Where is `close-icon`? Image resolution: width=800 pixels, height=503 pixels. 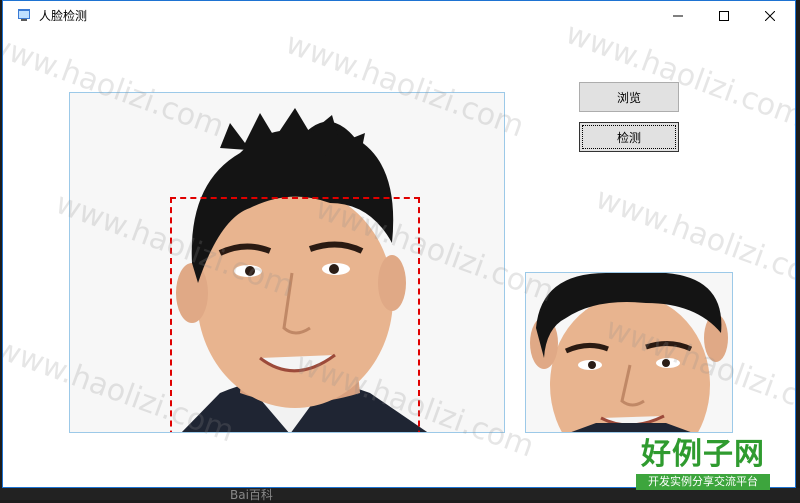 close-icon is located at coordinates (770, 16).